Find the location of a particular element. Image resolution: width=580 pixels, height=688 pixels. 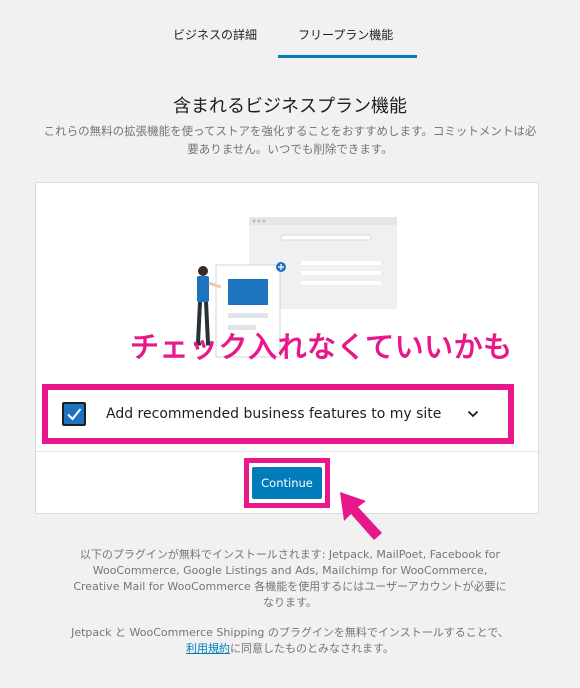

continue-button: Continue is located at coordinates (287, 483).